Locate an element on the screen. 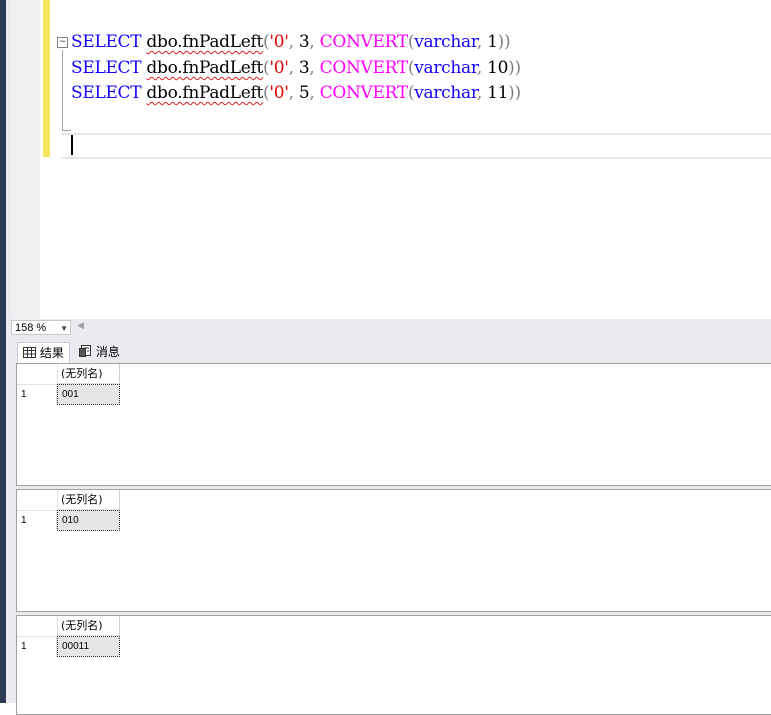  result-cell: 00011 is located at coordinates (88, 646).